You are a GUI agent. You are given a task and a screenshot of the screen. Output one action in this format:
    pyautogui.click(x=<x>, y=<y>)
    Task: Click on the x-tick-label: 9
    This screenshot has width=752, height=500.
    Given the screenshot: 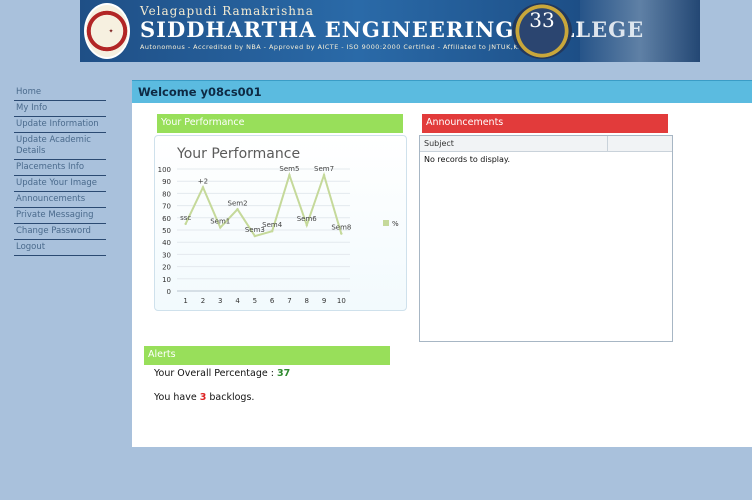 What is the action you would take?
    pyautogui.click(x=324, y=301)
    